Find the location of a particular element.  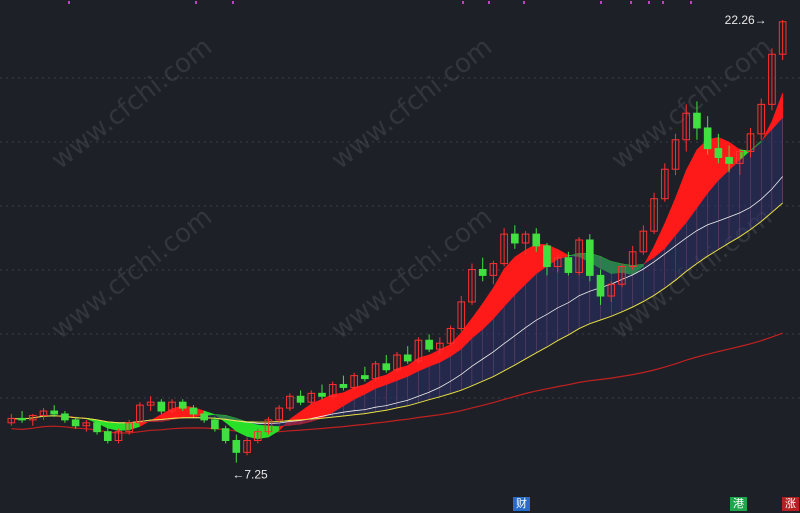

low-price-label: ←7.25 is located at coordinates (250, 475).